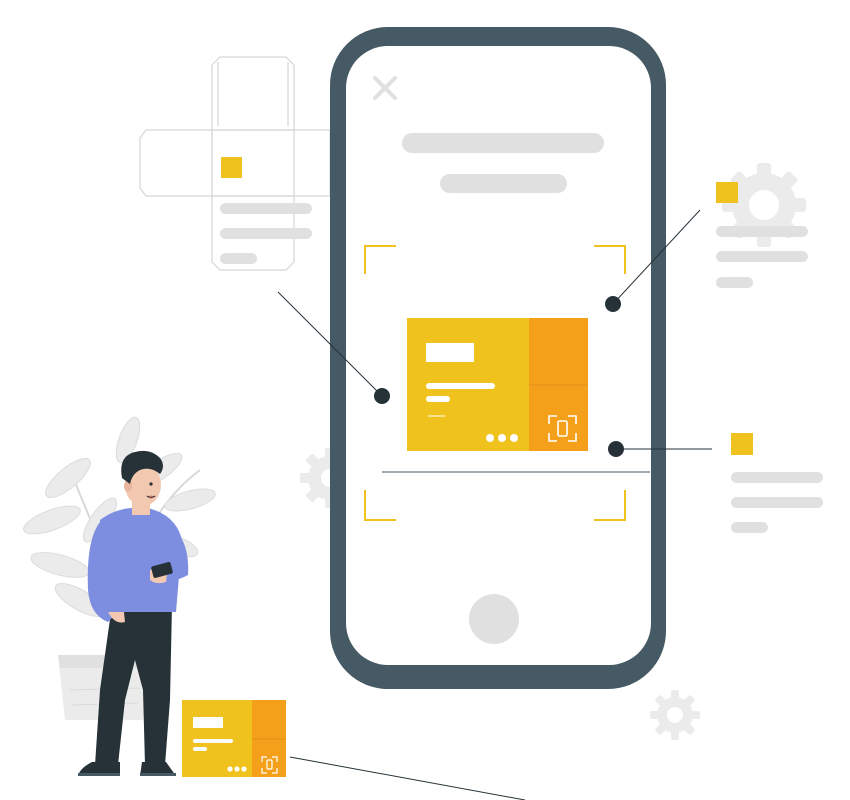 The image size is (850, 800). Describe the element at coordinates (234, 738) in the screenshot. I see `floor-package` at that location.